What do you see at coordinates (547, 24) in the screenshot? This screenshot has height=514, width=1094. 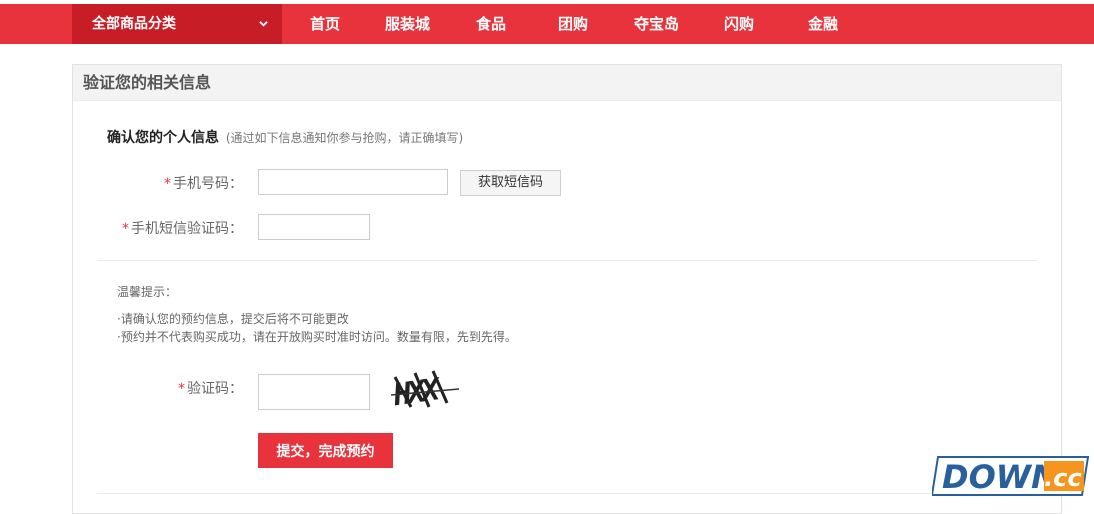 I see `top-navigation-bar: 全部商品分类 首页 服装城 食品 团购 夺宝岛 闪购 金融` at bounding box center [547, 24].